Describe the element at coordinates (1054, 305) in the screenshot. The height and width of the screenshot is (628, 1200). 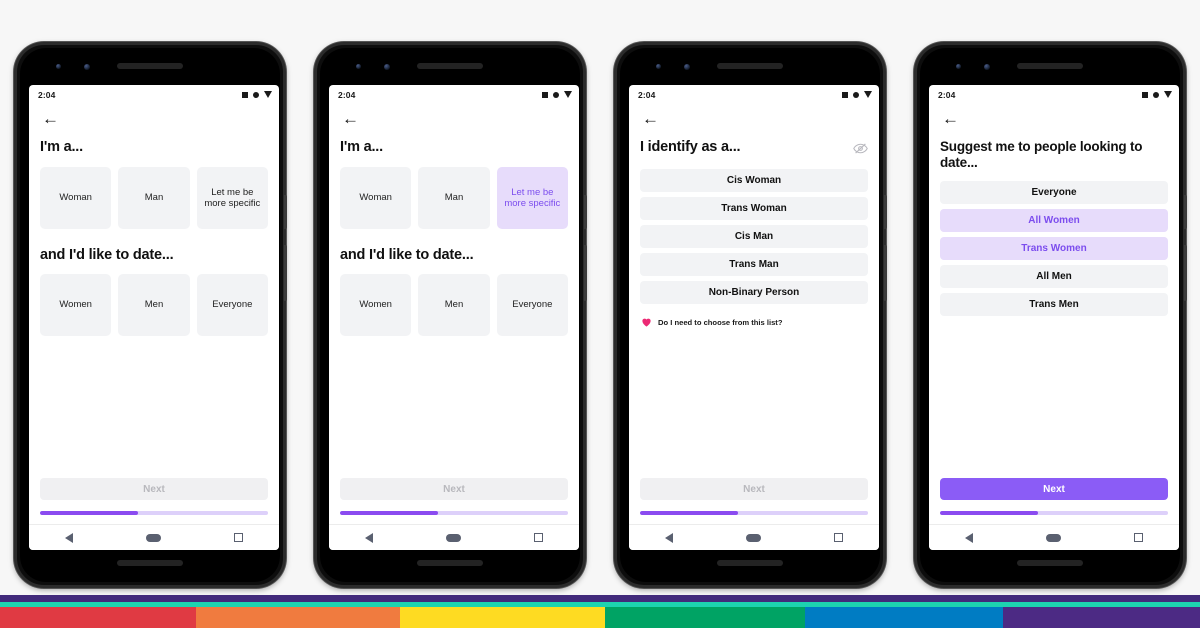
I see `list-item: Trans Men` at that location.